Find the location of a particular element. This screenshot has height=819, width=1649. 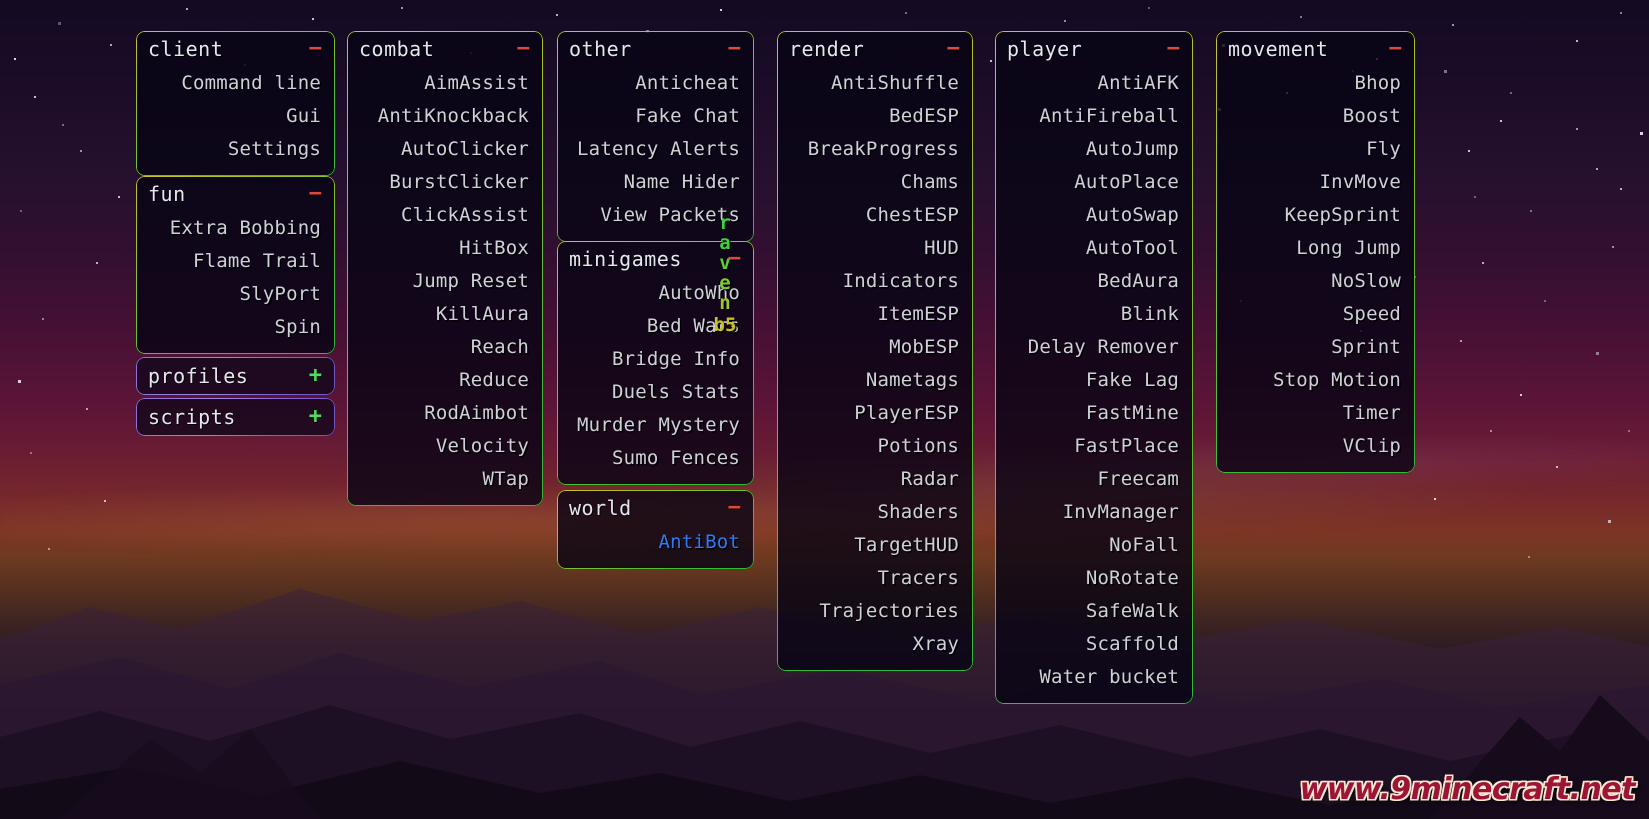

module-item: BedAura is located at coordinates (1092, 281).